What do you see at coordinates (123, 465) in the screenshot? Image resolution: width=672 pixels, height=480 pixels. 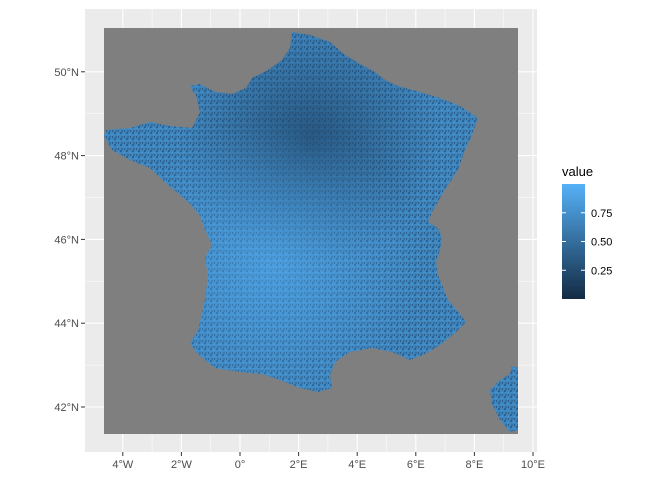 I see `x-tick-label: 4°W` at bounding box center [123, 465].